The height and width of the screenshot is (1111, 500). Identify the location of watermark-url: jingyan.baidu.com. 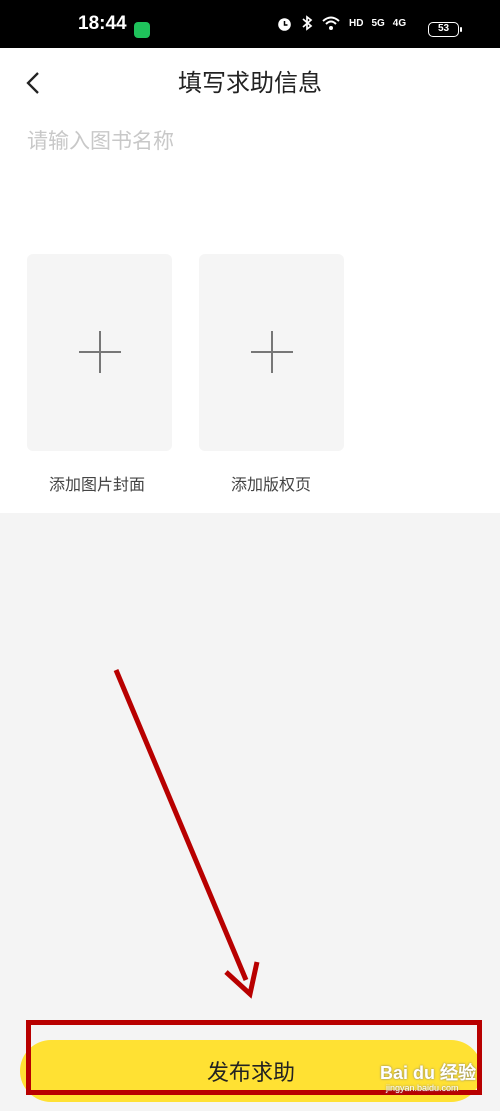
(422, 1088).